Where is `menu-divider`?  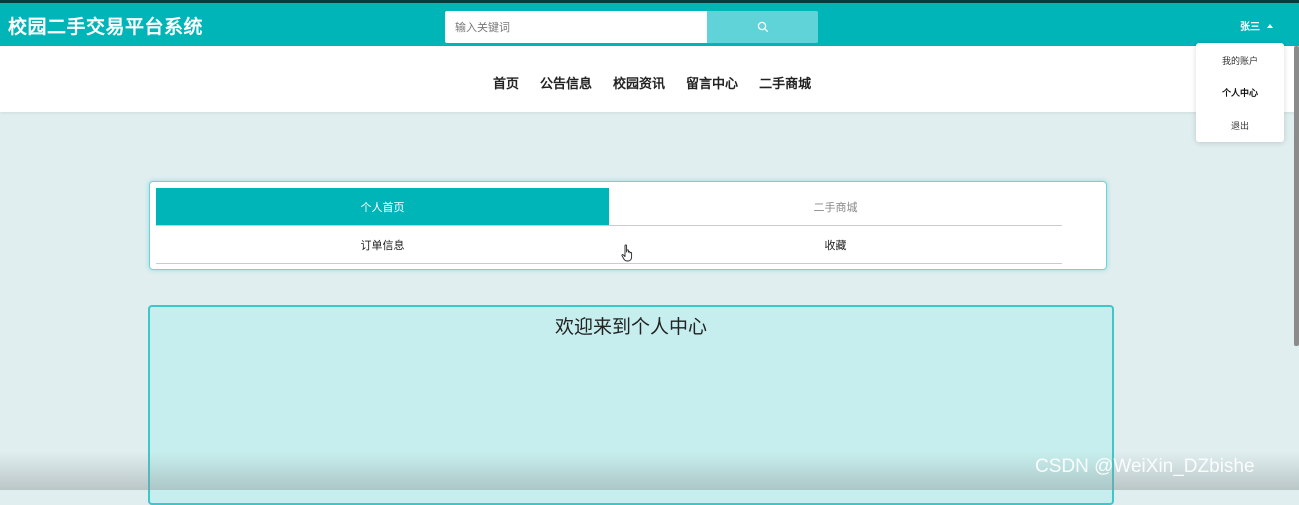 menu-divider is located at coordinates (609, 263).